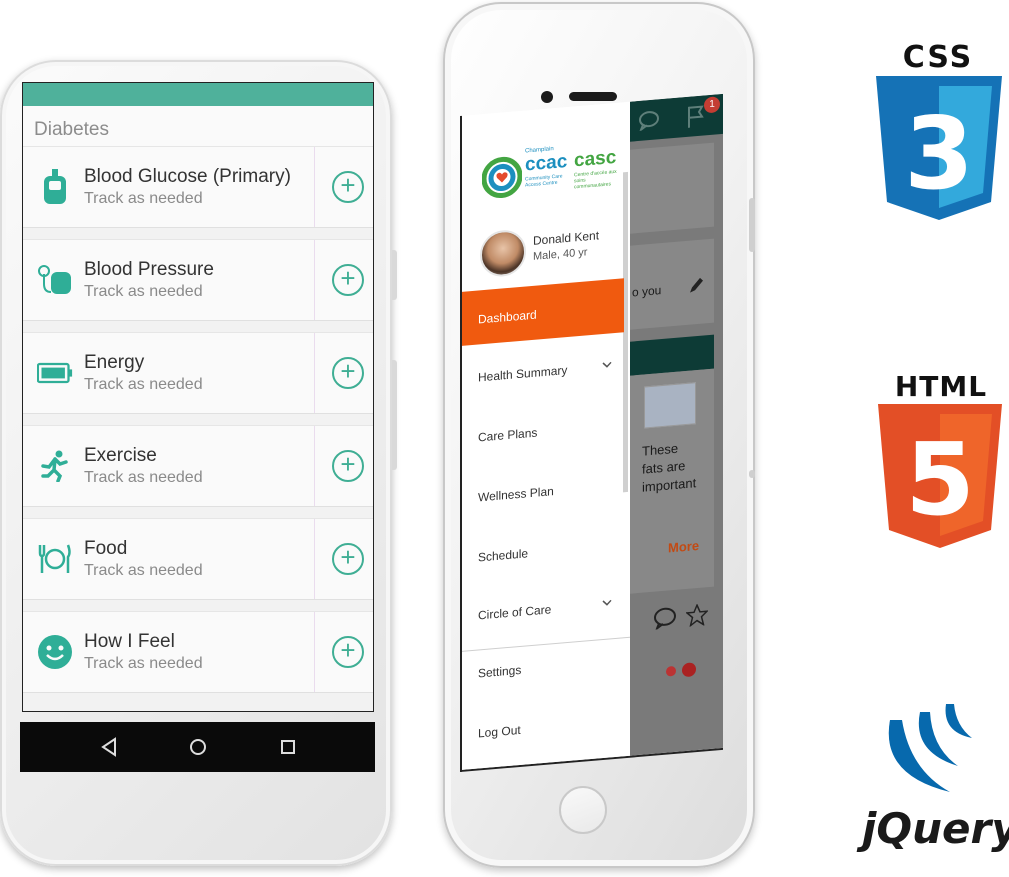  Describe the element at coordinates (941, 386) in the screenshot. I see `html-label: HTML` at that location.